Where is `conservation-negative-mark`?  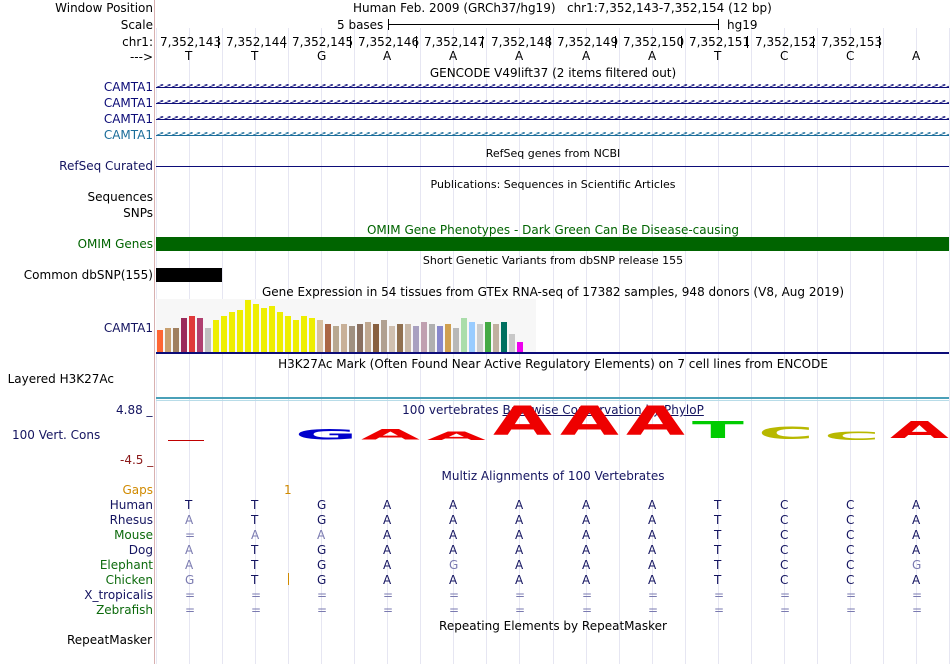
conservation-negative-mark is located at coordinates (186, 440).